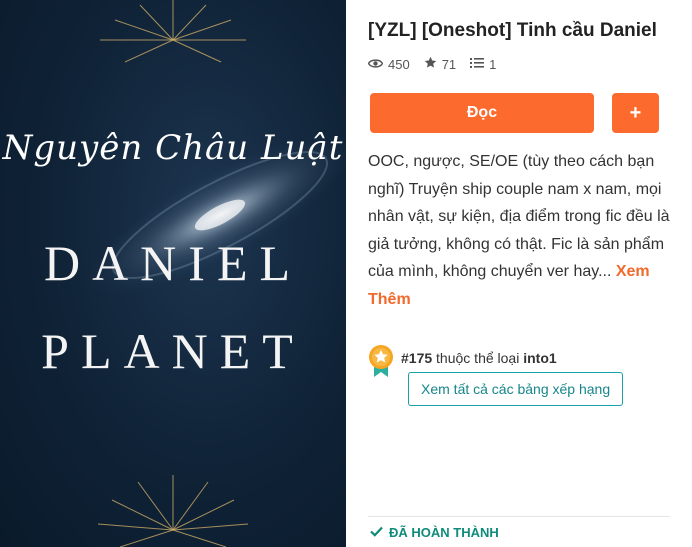  Describe the element at coordinates (381, 363) in the screenshot. I see `medal-icon` at that location.